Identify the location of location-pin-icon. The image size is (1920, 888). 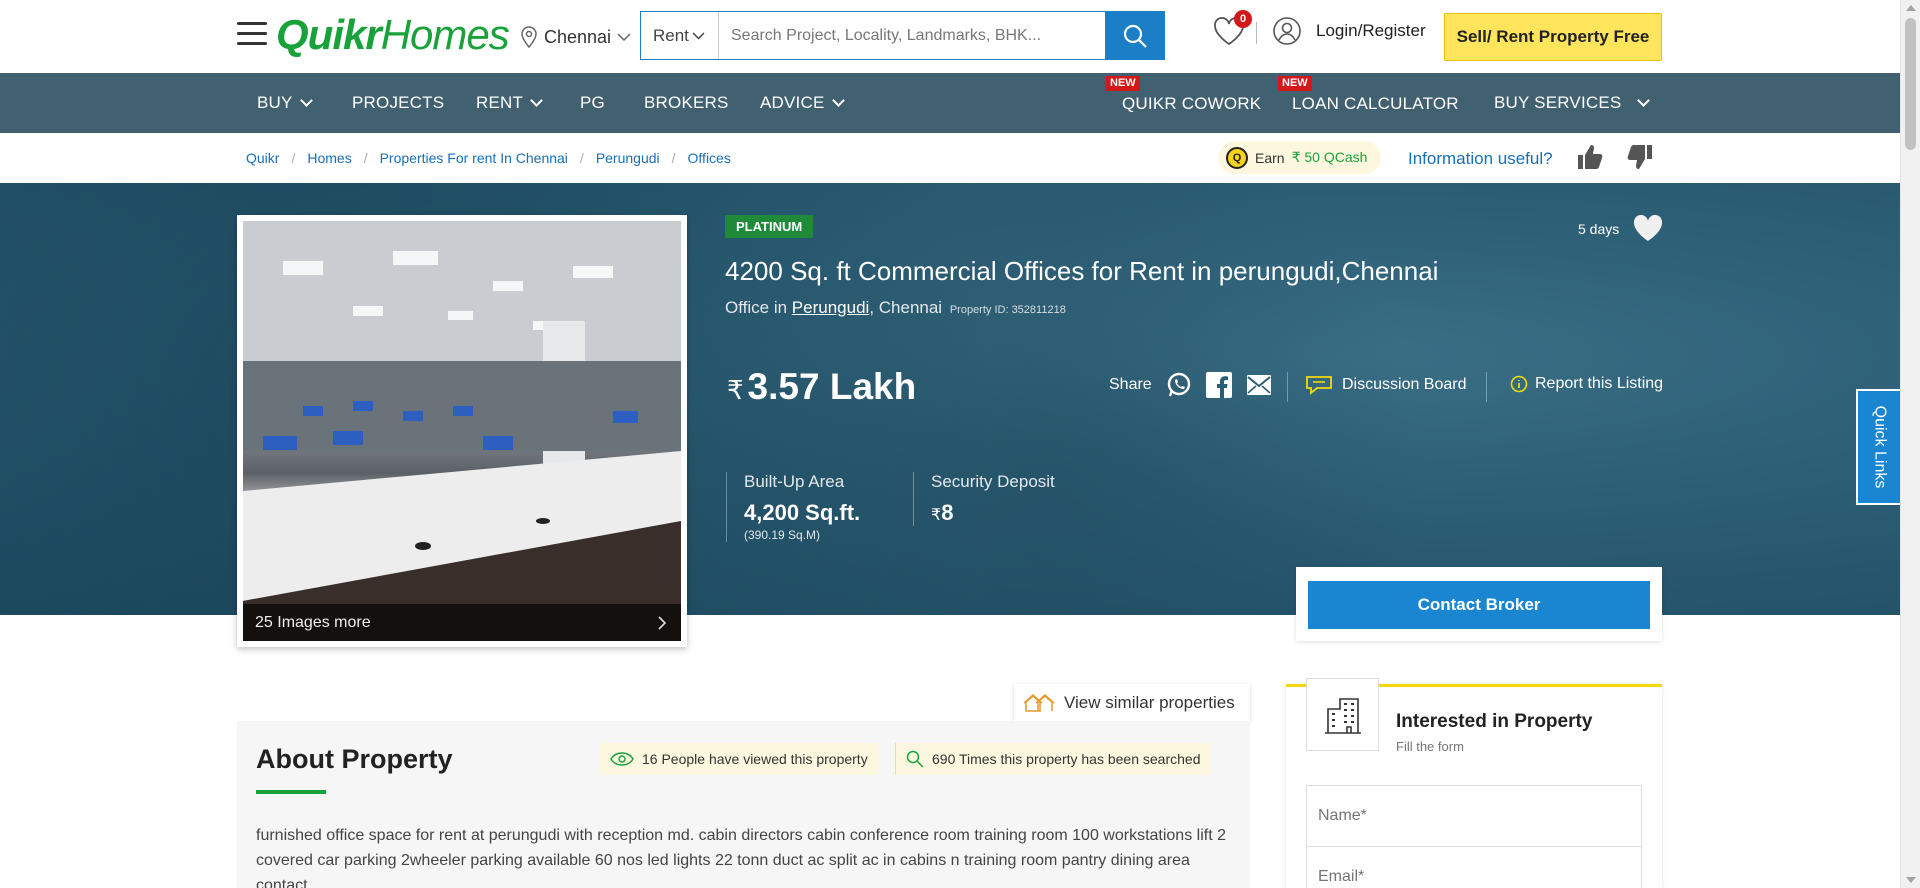
(529, 37).